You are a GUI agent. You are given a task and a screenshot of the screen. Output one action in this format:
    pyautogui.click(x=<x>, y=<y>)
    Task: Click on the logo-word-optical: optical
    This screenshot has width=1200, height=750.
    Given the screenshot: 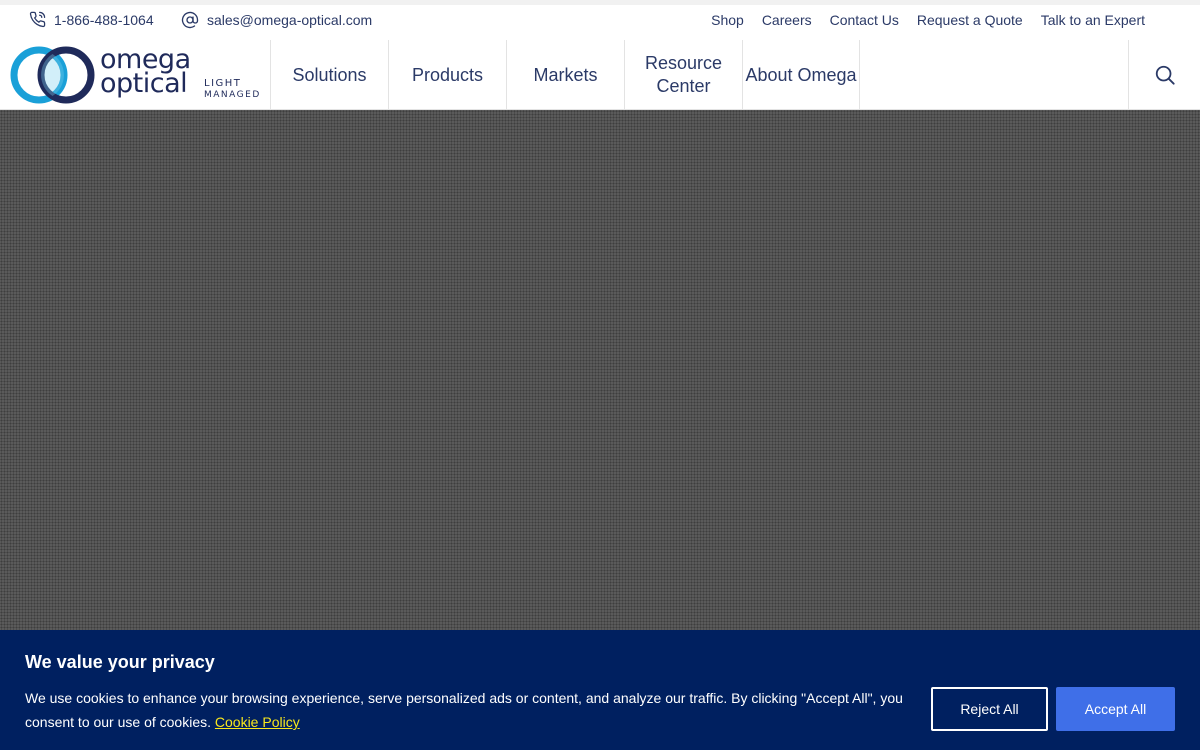 What is the action you would take?
    pyautogui.click(x=144, y=83)
    